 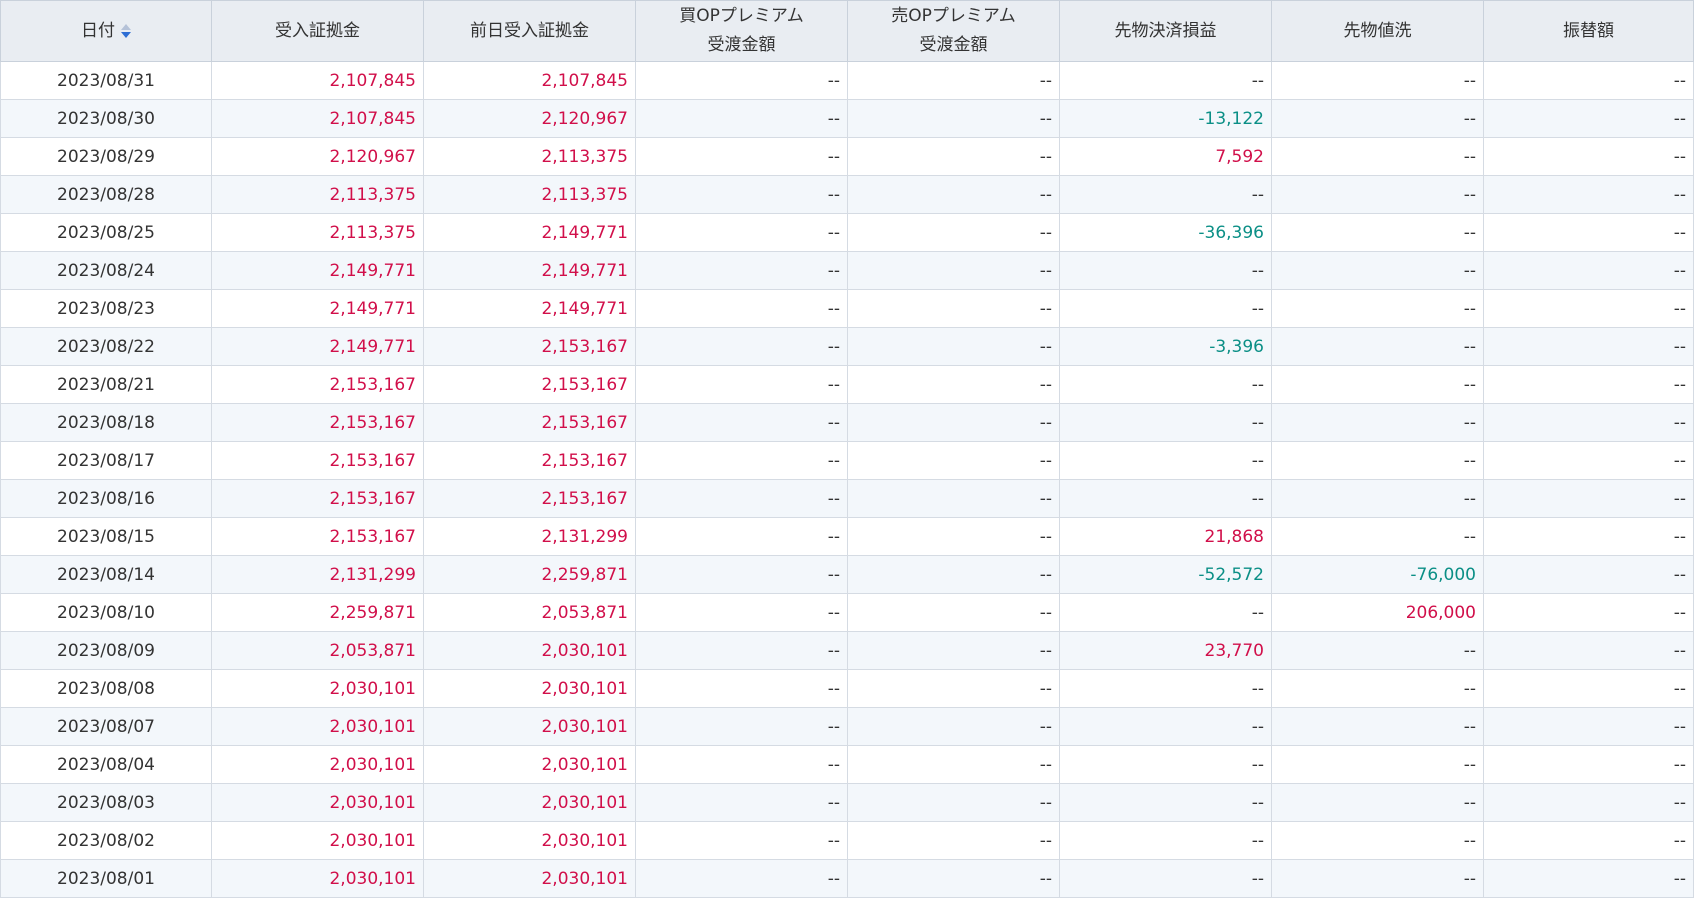 What do you see at coordinates (126, 31) in the screenshot?
I see `sort-desc-icon` at bounding box center [126, 31].